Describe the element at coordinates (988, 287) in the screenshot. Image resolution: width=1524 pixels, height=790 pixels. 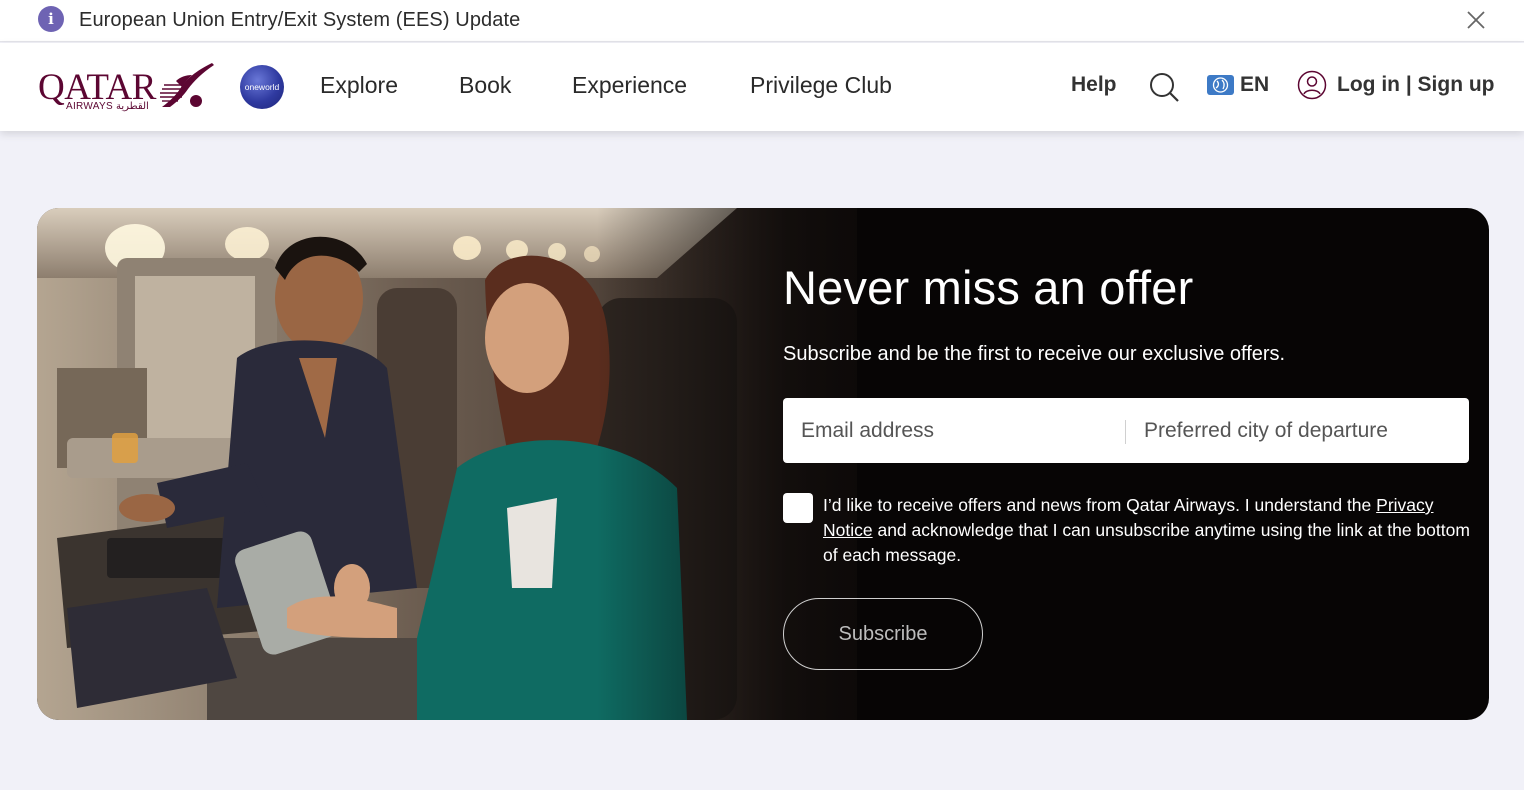
I see `banner-headline: Never miss an offer` at that location.